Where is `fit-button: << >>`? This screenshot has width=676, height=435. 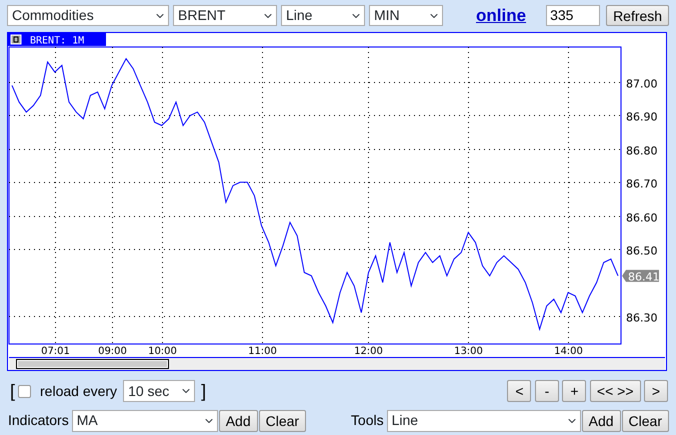 fit-button: << >> is located at coordinates (615, 391).